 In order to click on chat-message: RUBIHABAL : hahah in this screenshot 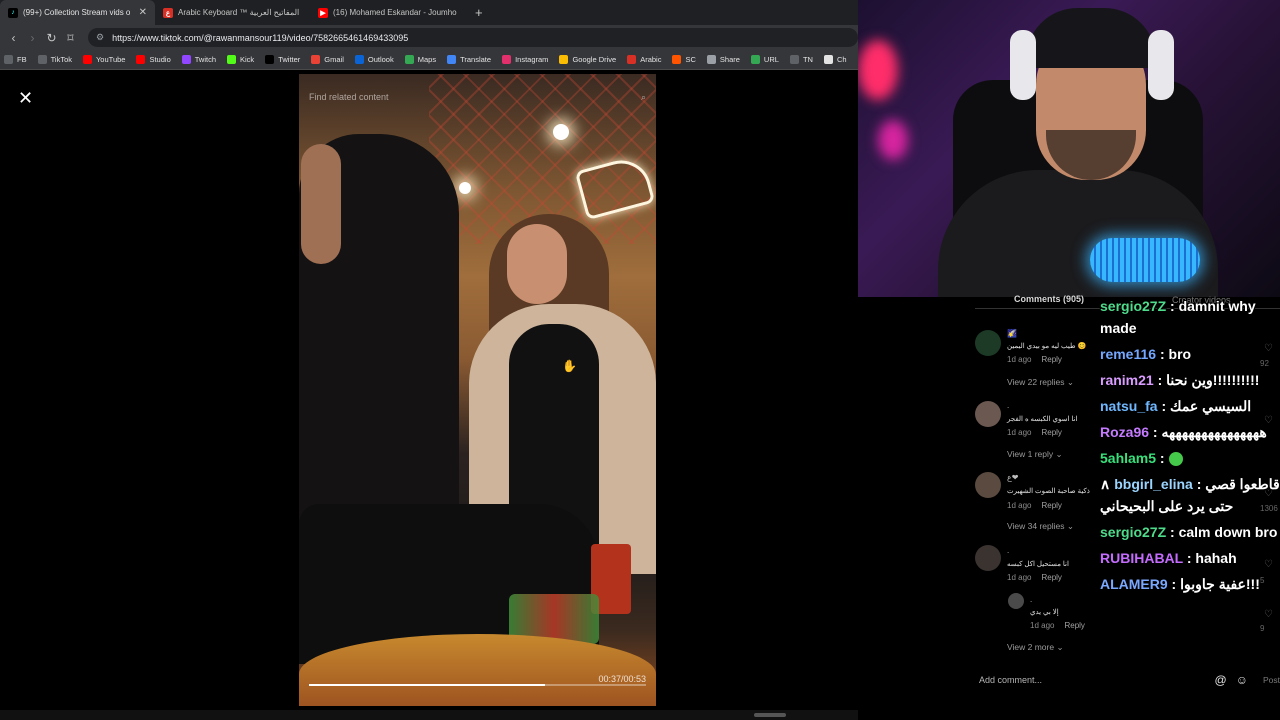, I will do `click(1168, 558)`.